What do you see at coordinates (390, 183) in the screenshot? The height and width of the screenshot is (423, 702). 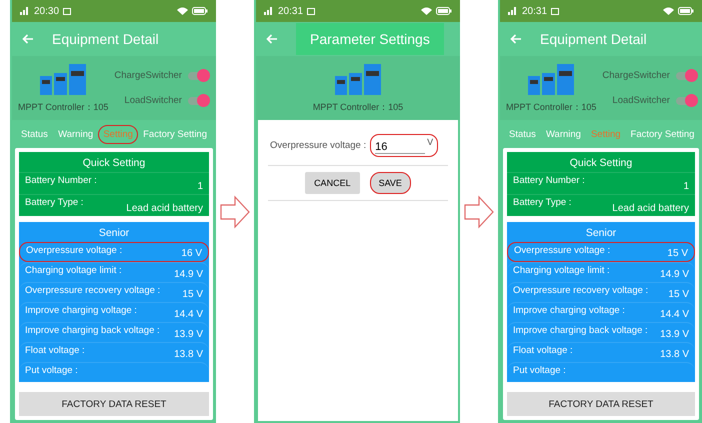 I see `save-button: SAVE` at bounding box center [390, 183].